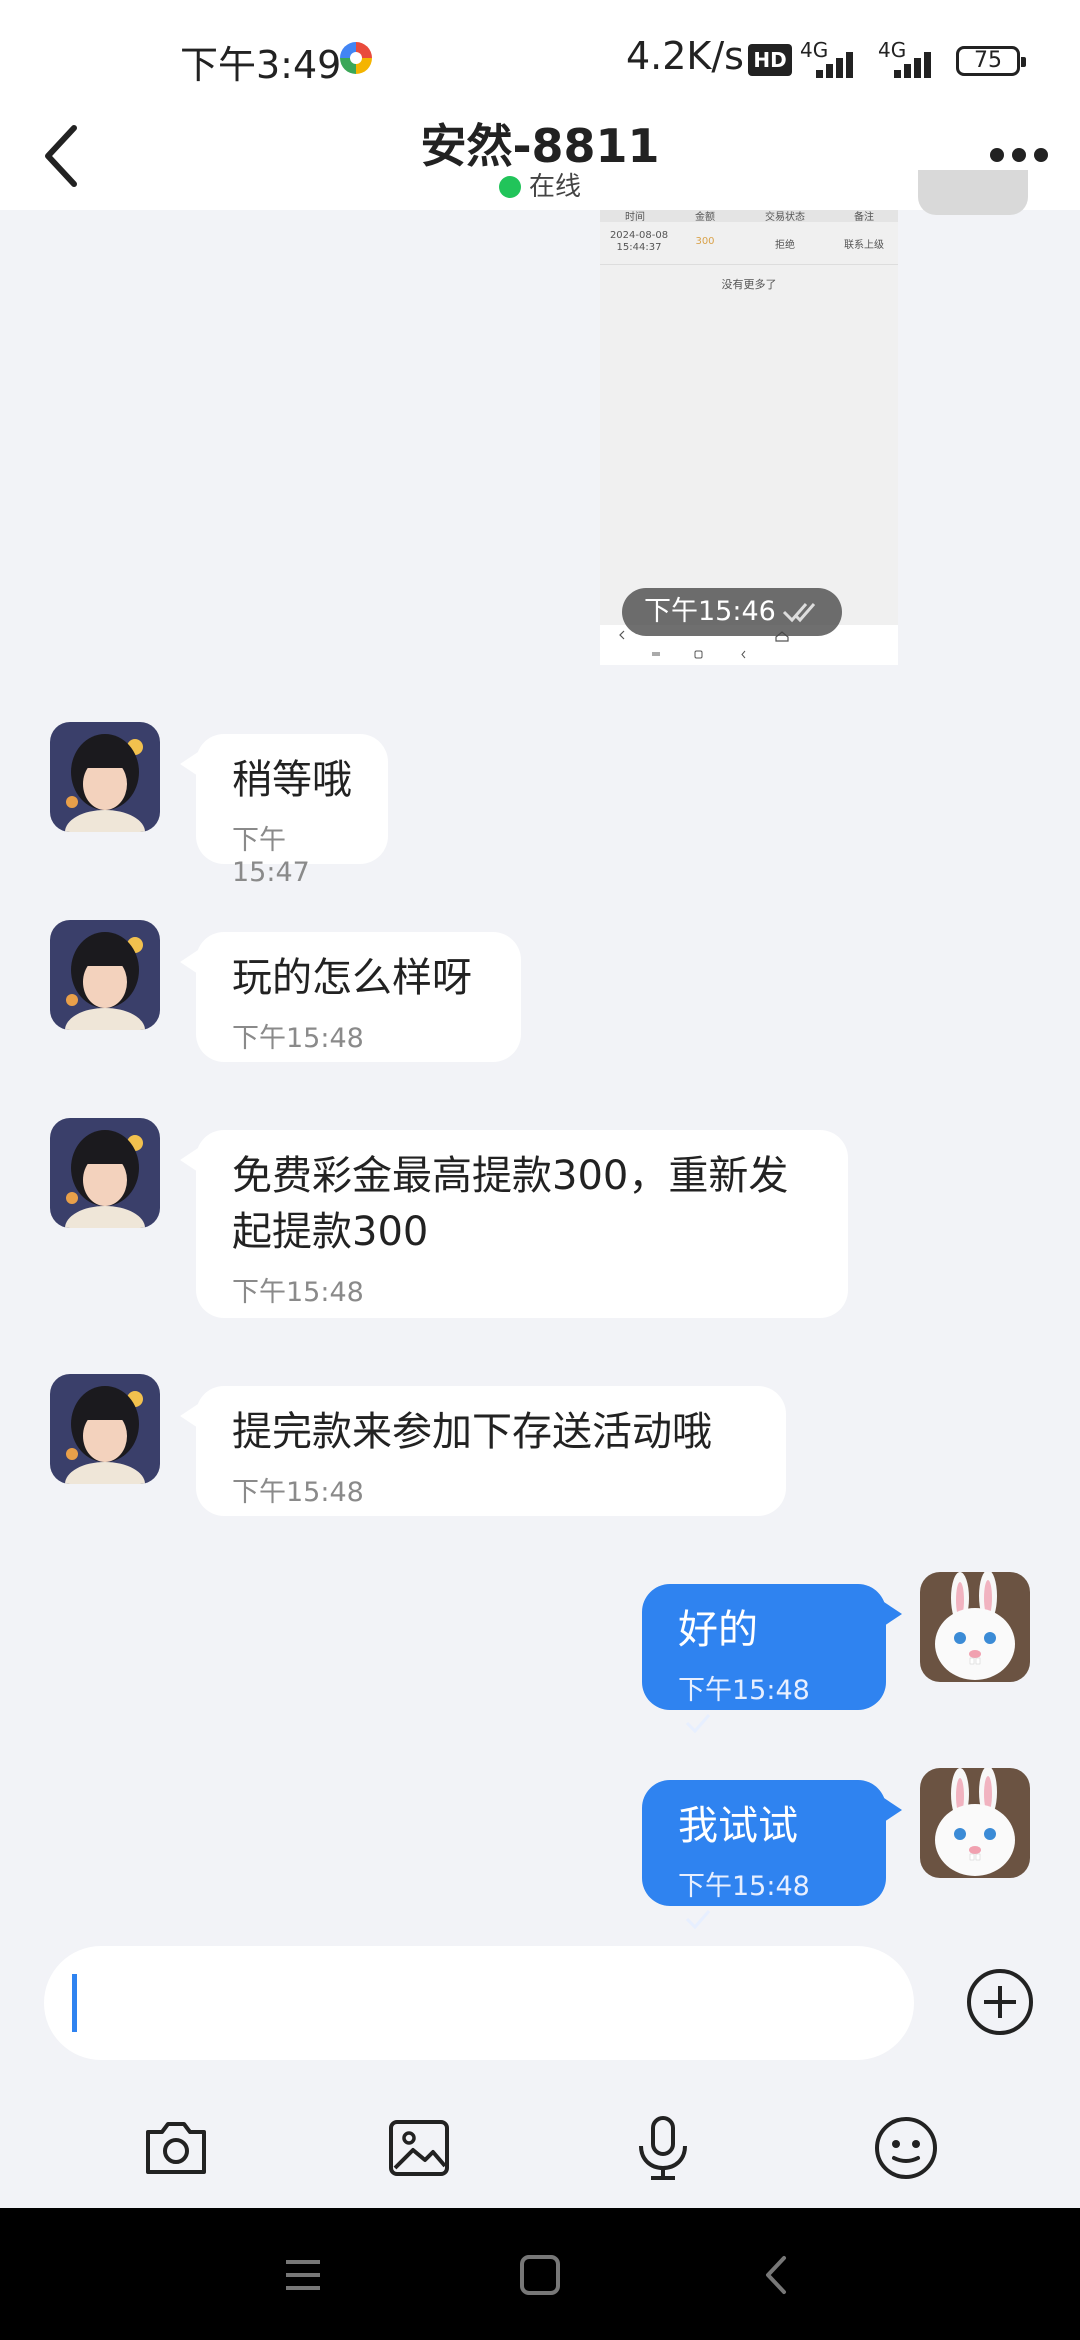 The width and height of the screenshot is (1080, 2340). I want to click on home-icon, so click(540, 2275).